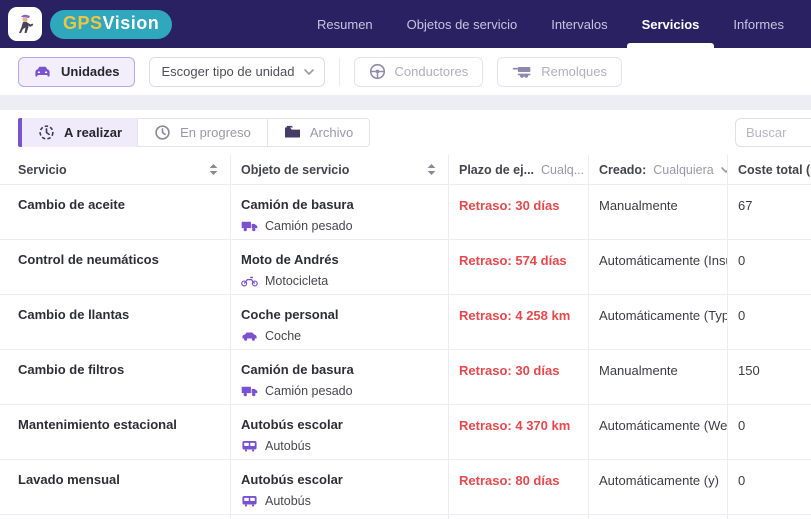  Describe the element at coordinates (290, 314) in the screenshot. I see `service-object-name: Coche personal` at that location.